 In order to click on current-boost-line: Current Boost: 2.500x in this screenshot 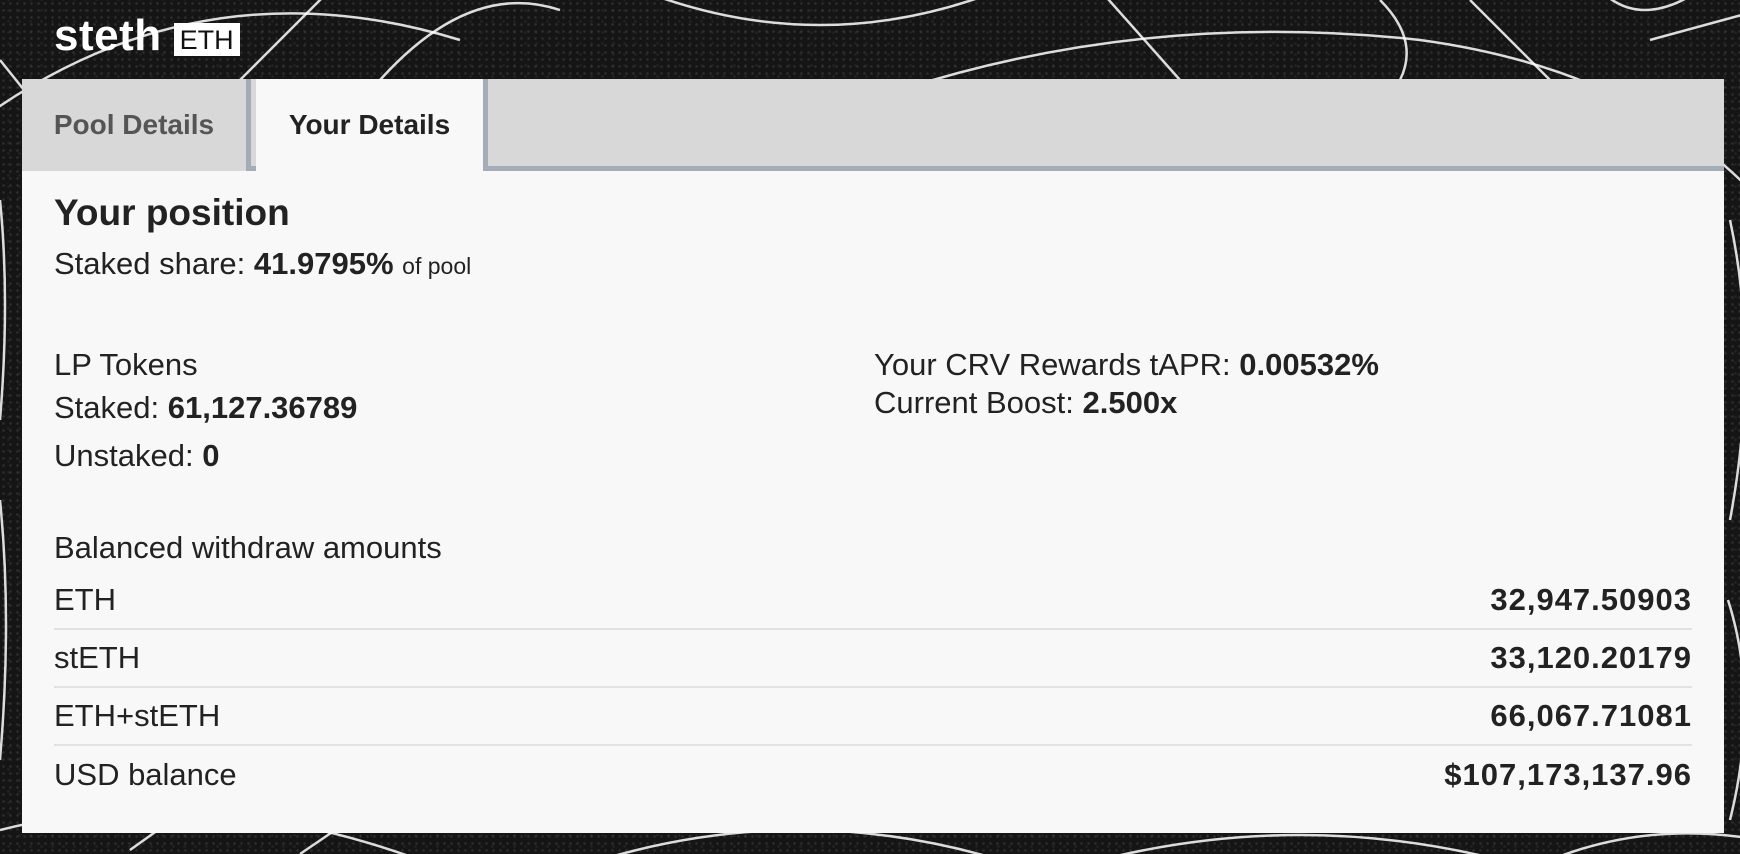, I will do `click(1025, 403)`.